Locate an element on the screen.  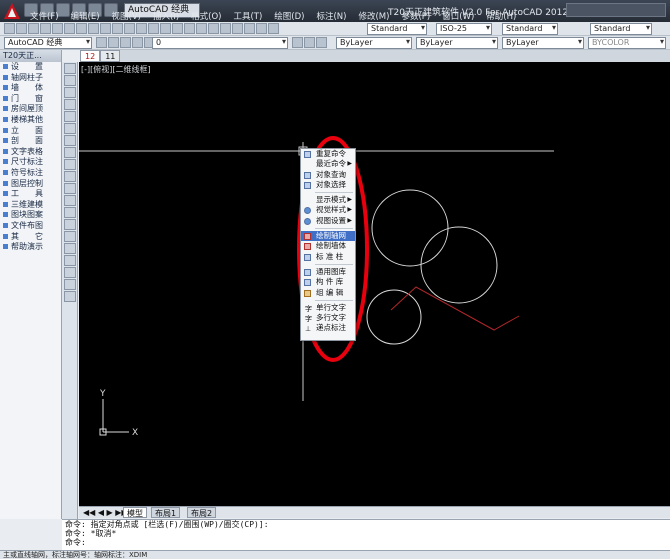
tab-layout2: 布局2 is located at coordinates (202, 512).